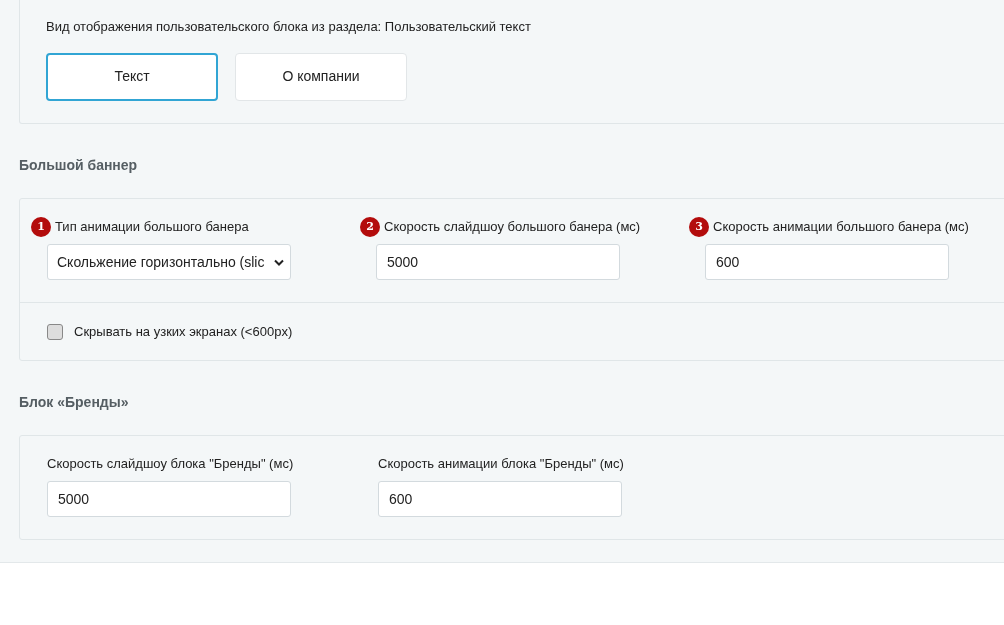 This screenshot has width=1004, height=625. I want to click on field-label: Вид отображения пользовательского блока из раздела: Пользовательский текст, so click(289, 27).